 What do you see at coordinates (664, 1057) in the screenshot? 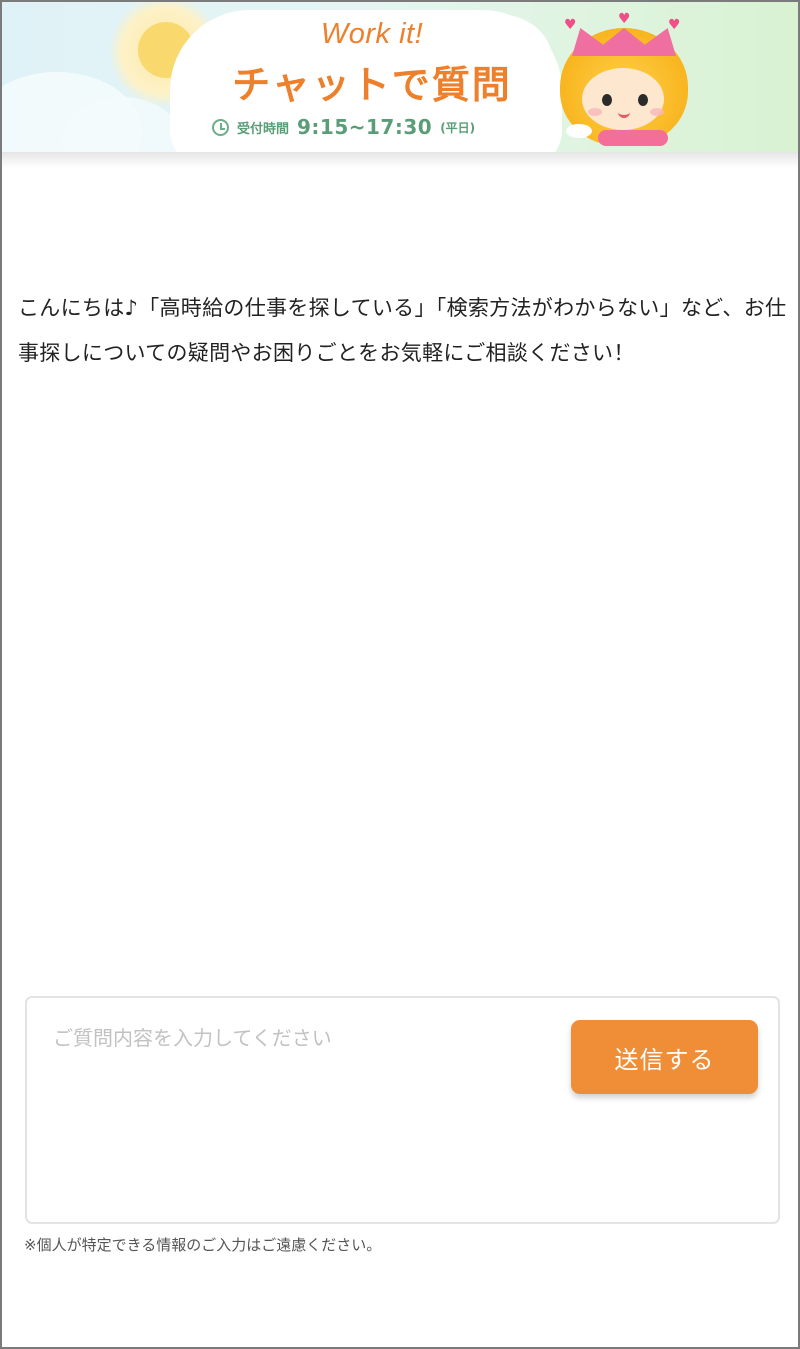
I see `send-button: 送信する` at bounding box center [664, 1057].